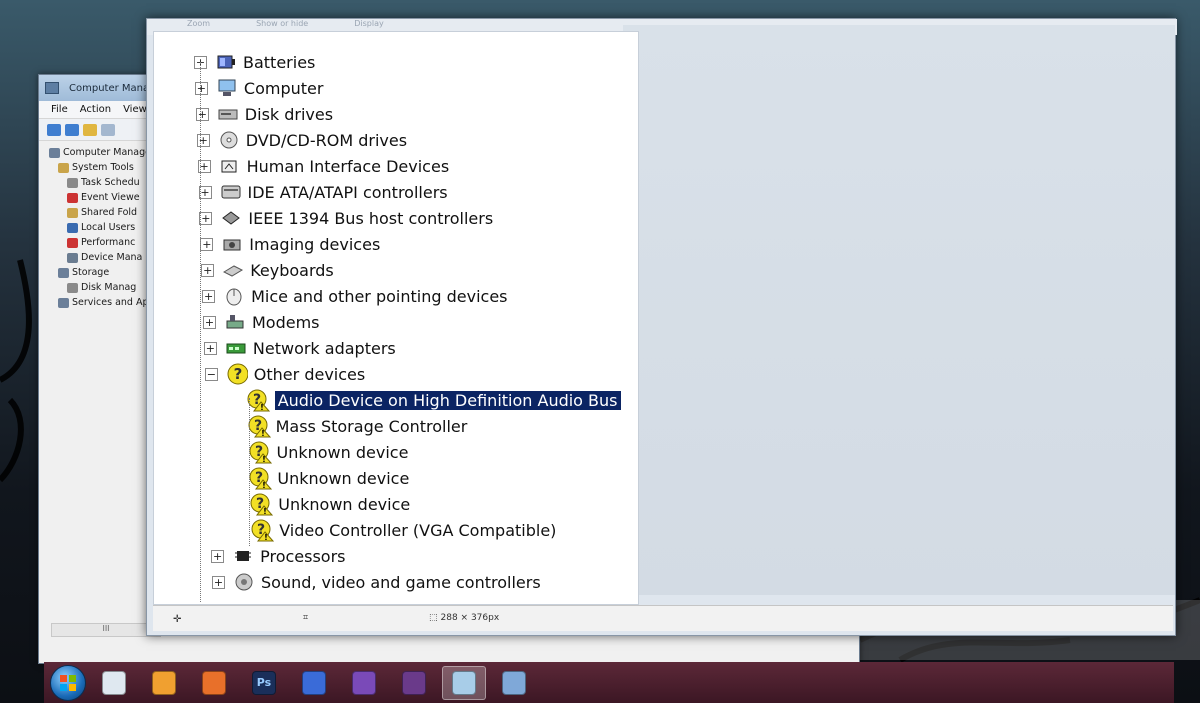 This screenshot has height=703, width=1200. Describe the element at coordinates (261, 504) in the screenshot. I see `device-warning-icon: ?!` at that location.